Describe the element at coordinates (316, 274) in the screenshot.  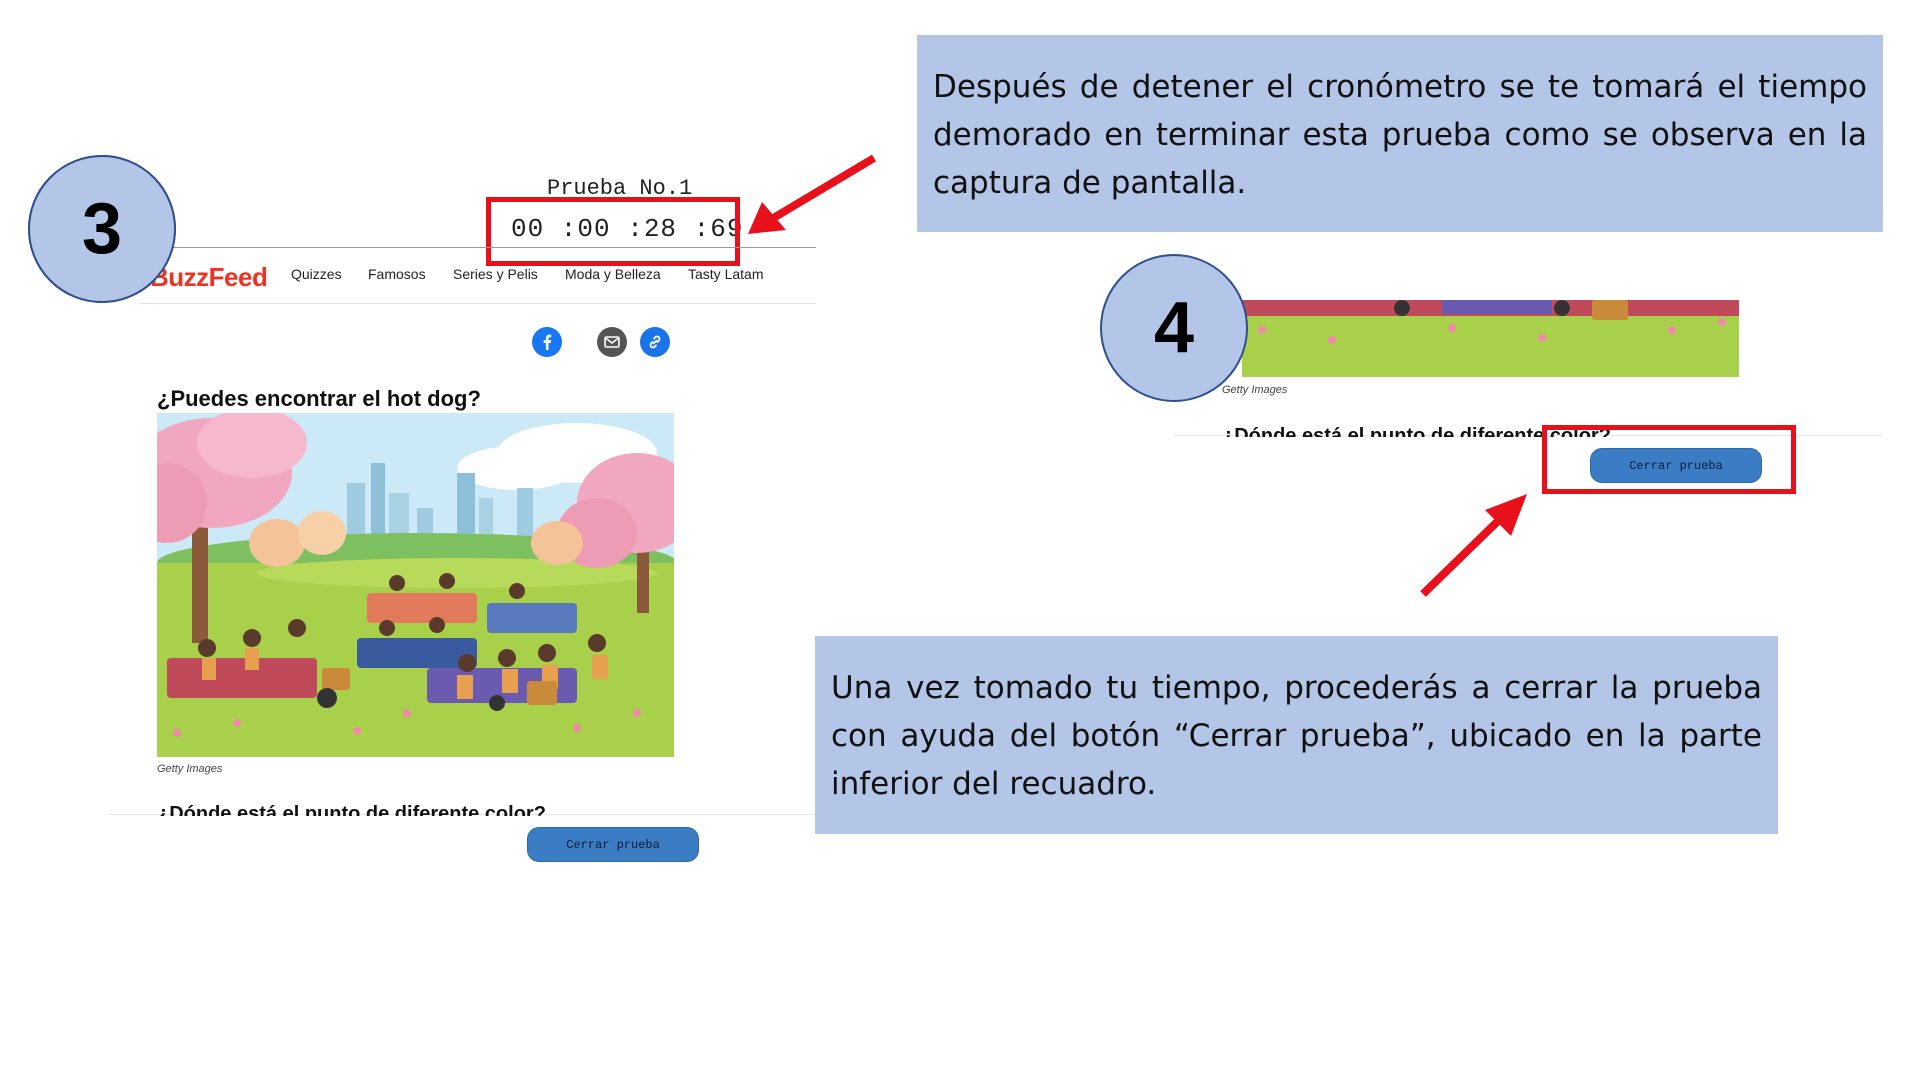
I see `nav-quizzes: Quizzes` at that location.